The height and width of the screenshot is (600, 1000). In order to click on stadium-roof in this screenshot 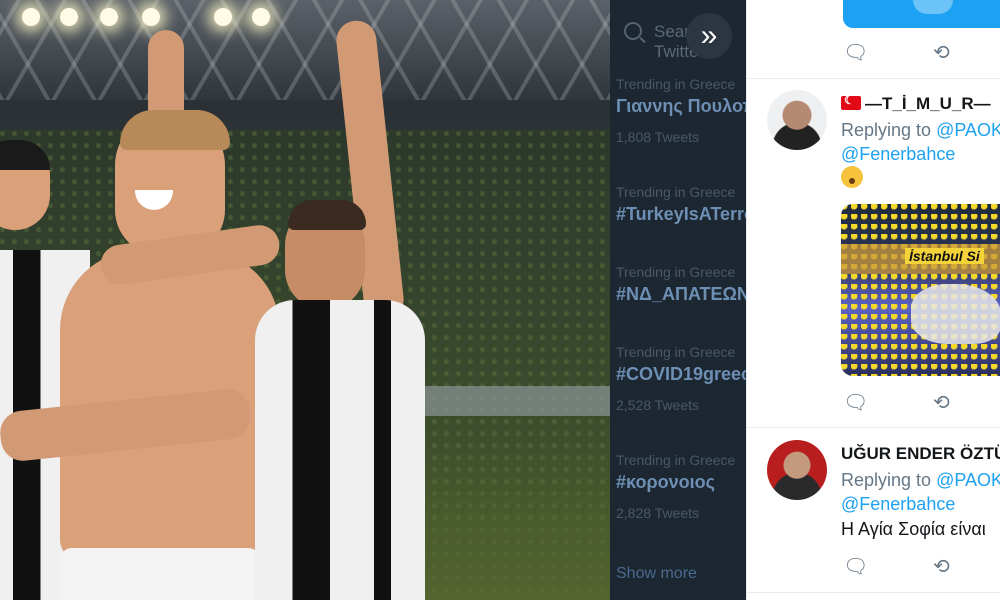, I will do `click(305, 50)`.